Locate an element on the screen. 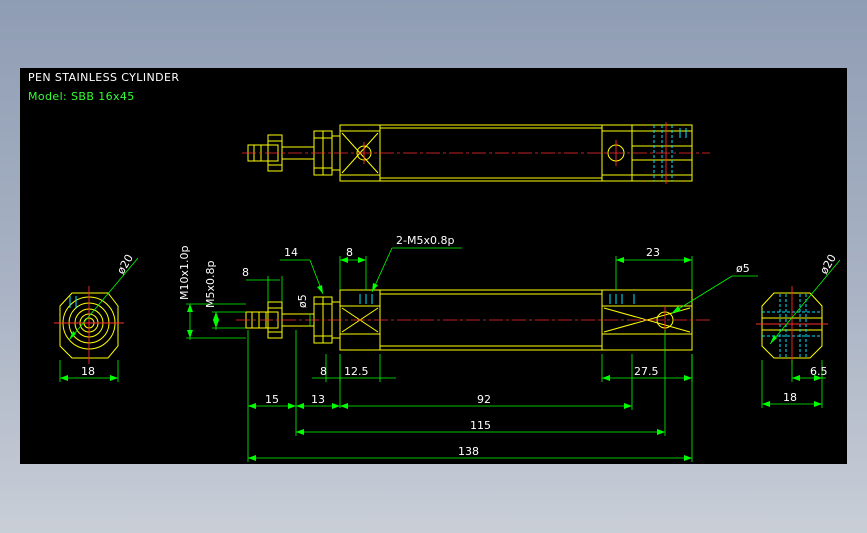 The height and width of the screenshot is (533, 867). thread-main-label: M10x1.0p is located at coordinates (184, 273).